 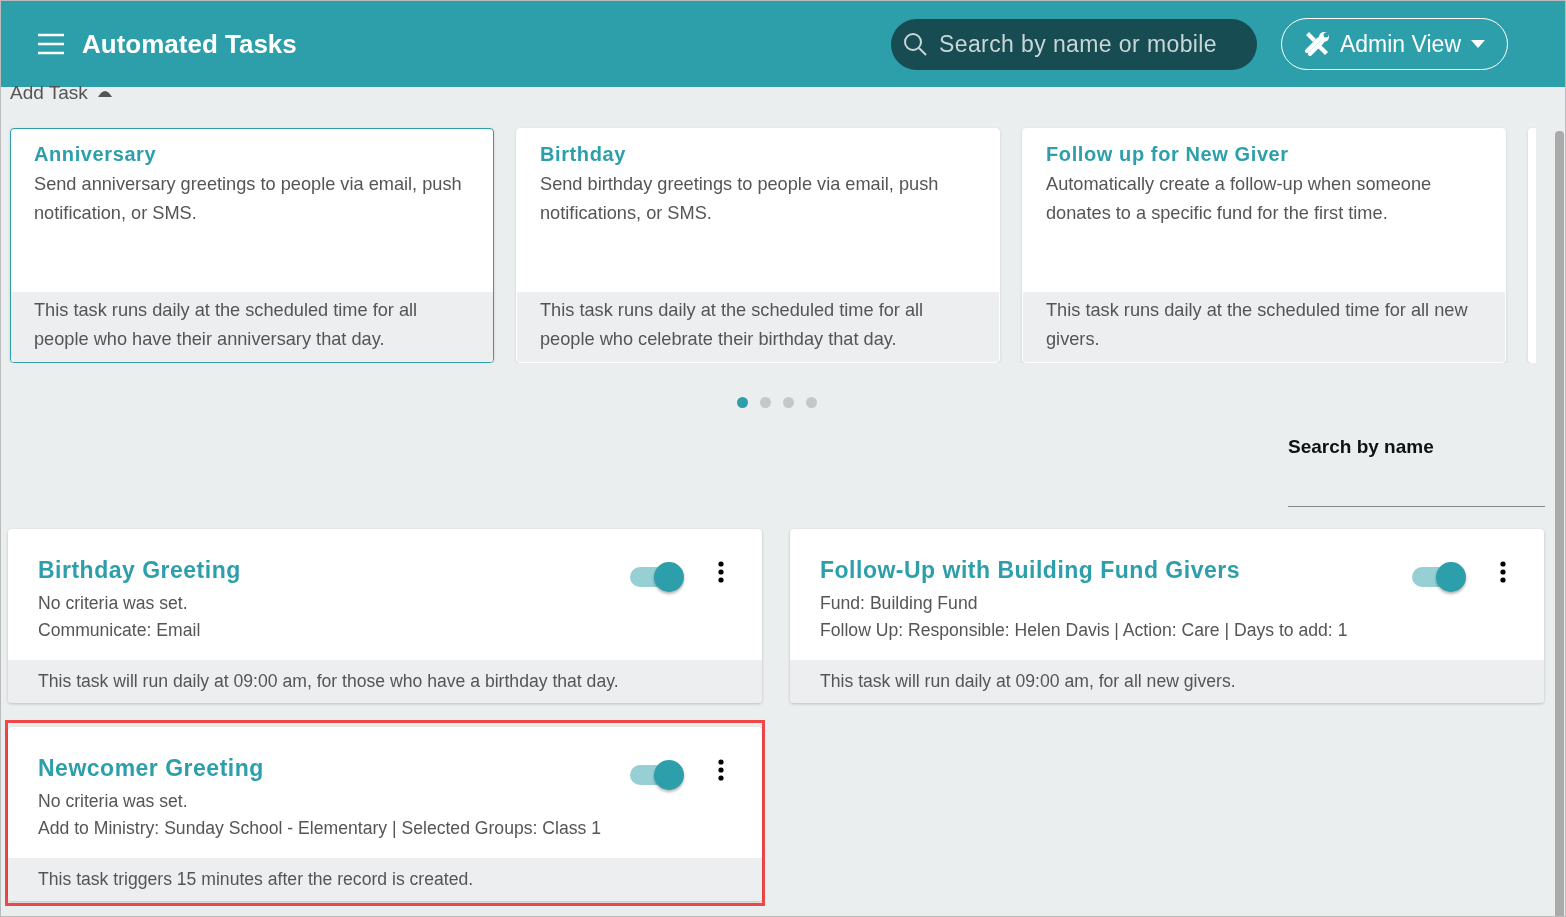 What do you see at coordinates (226, 325) in the screenshot?
I see `template-schedule-note: This task runs daily at the scheduled time for all people who have their anniversary that day.` at bounding box center [226, 325].